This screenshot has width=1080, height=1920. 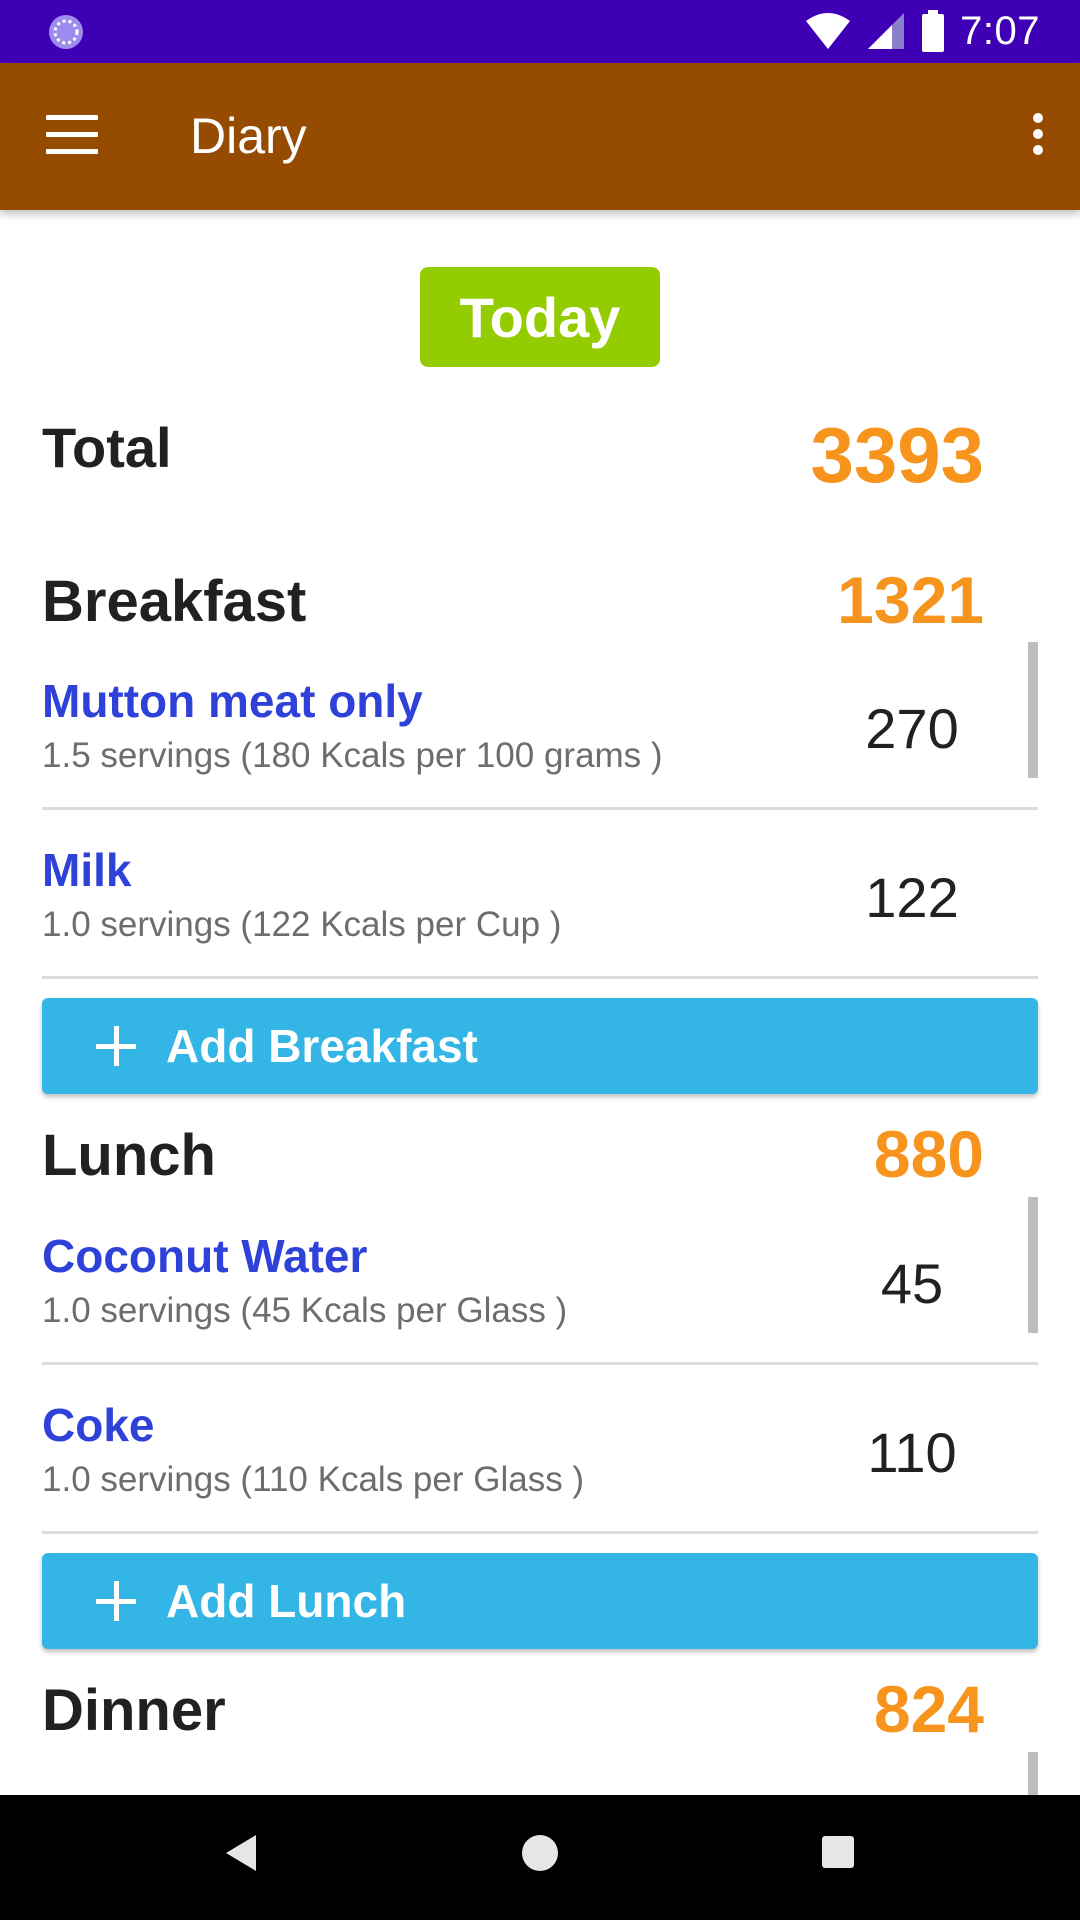 What do you see at coordinates (912, 1283) in the screenshot?
I see `food-item-kcal: 45` at bounding box center [912, 1283].